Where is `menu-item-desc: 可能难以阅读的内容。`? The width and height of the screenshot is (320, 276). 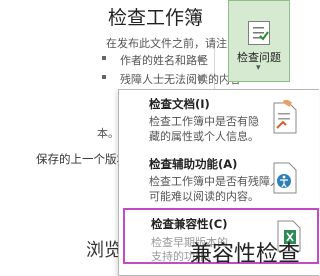 menu-item-desc: 可能难以阅读的内容。 is located at coordinates (204, 196).